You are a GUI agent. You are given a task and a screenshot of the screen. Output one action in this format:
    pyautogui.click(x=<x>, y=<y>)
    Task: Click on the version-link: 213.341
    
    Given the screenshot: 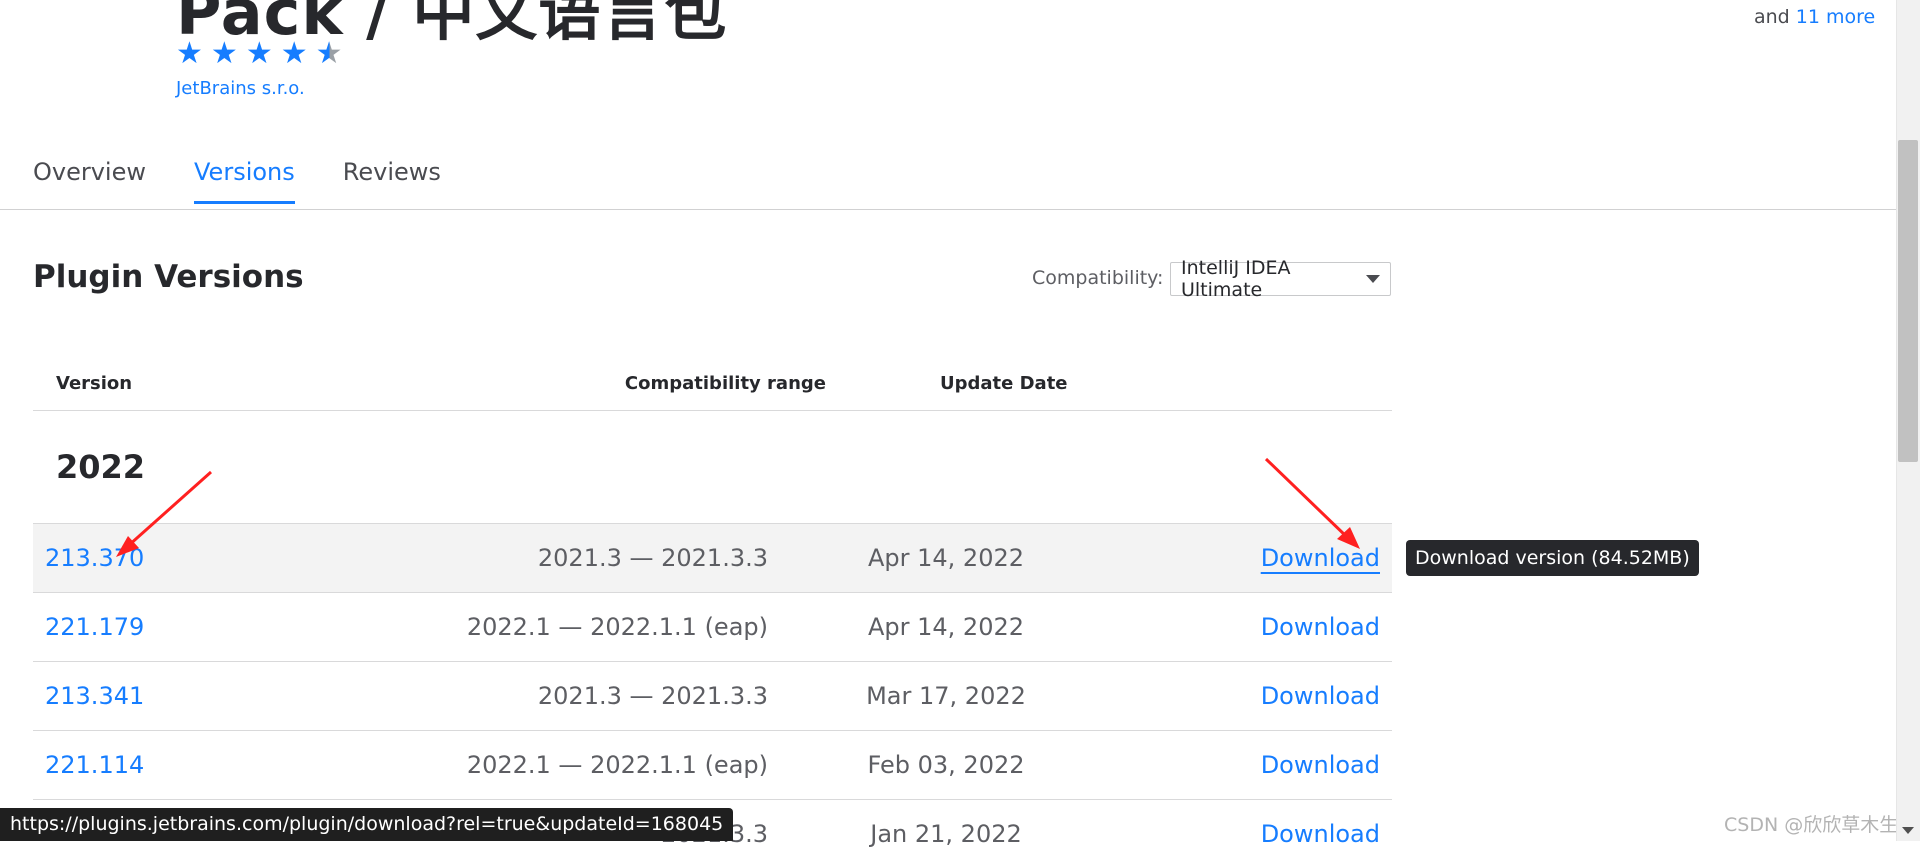 What is the action you would take?
    pyautogui.click(x=94, y=696)
    